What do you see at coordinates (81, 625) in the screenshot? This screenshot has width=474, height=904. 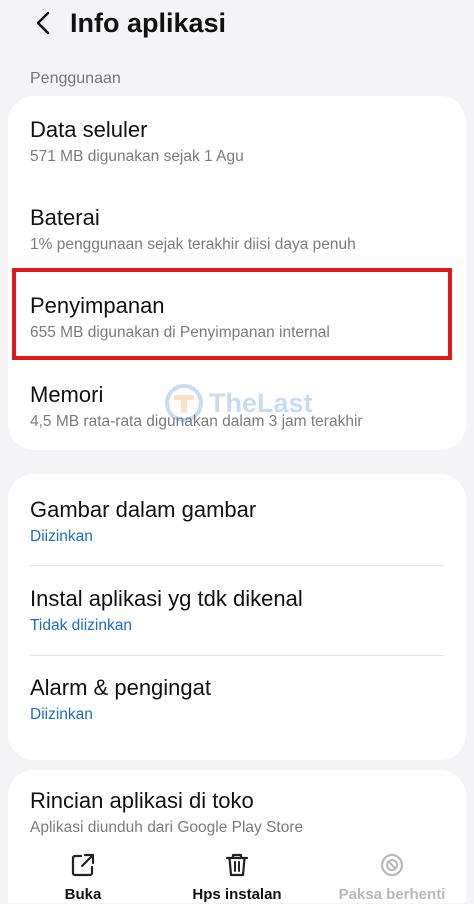 I see `permission-item-status: Tidak diizinkan` at bounding box center [81, 625].